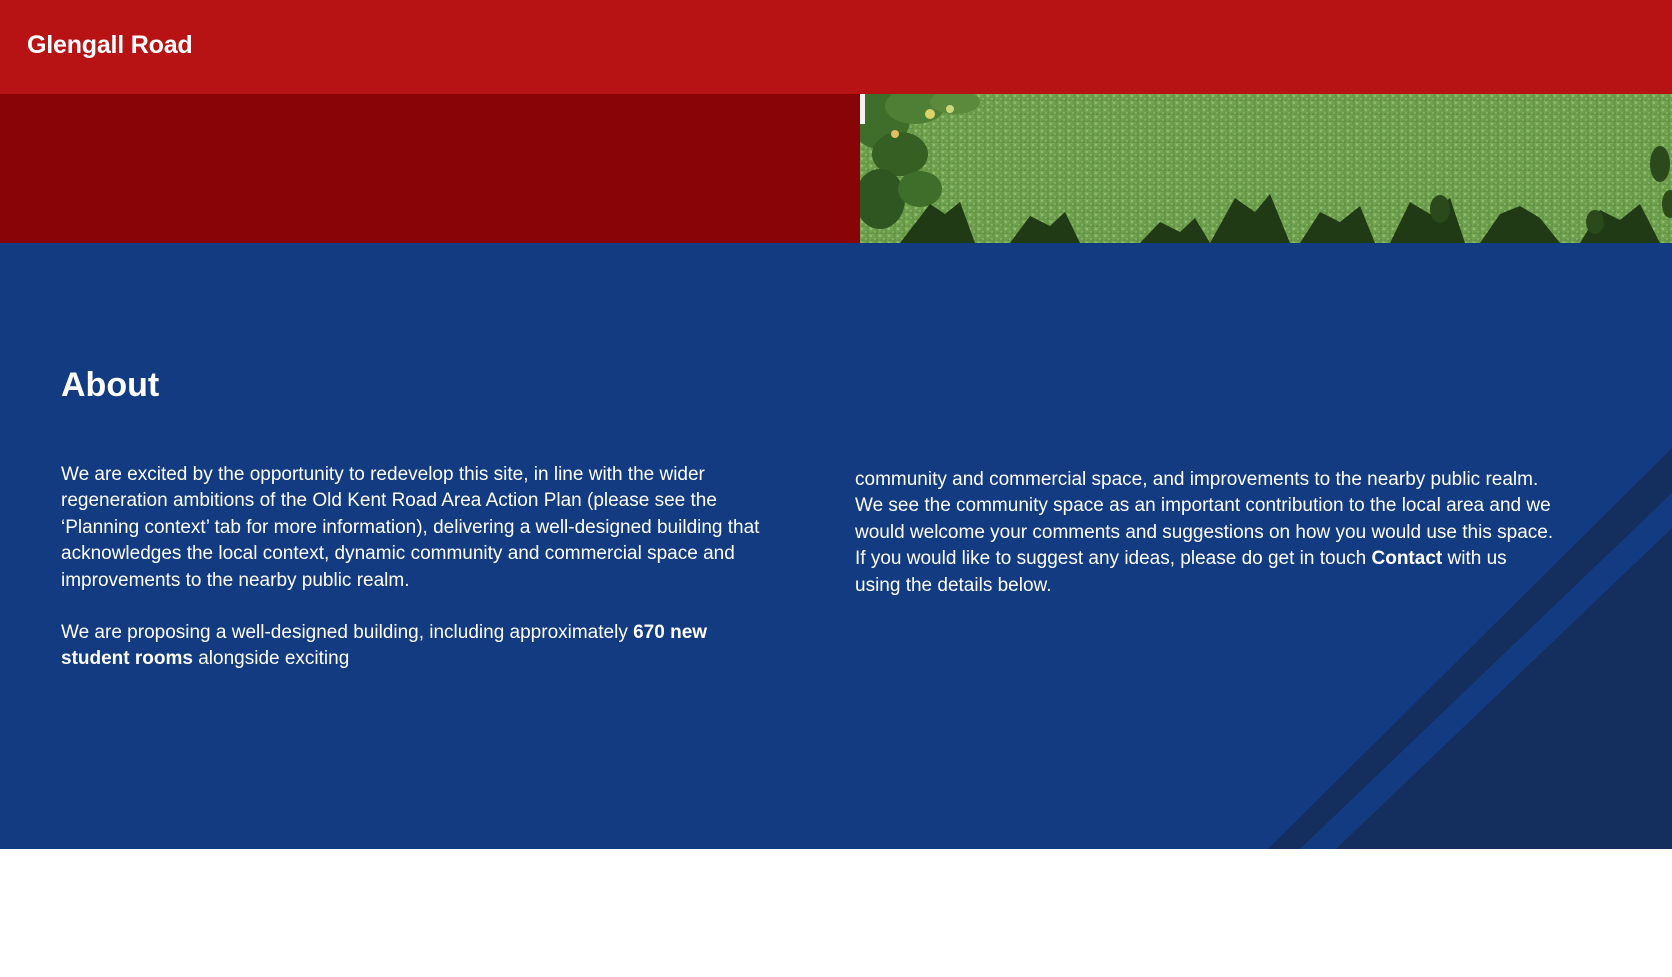 This screenshot has width=1672, height=977. Describe the element at coordinates (836, 47) in the screenshot. I see `site-header: Glengall Road` at that location.